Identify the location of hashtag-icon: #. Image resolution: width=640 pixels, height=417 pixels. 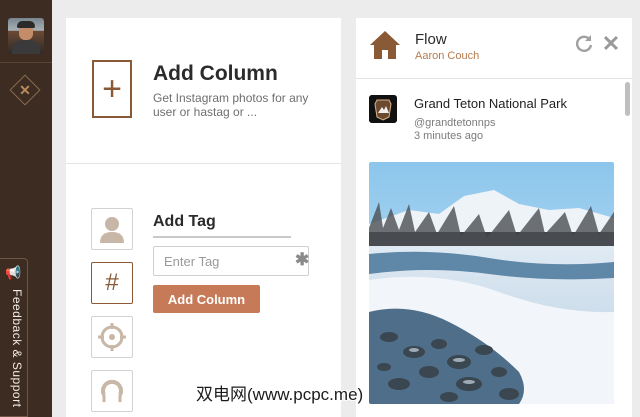
(112, 282).